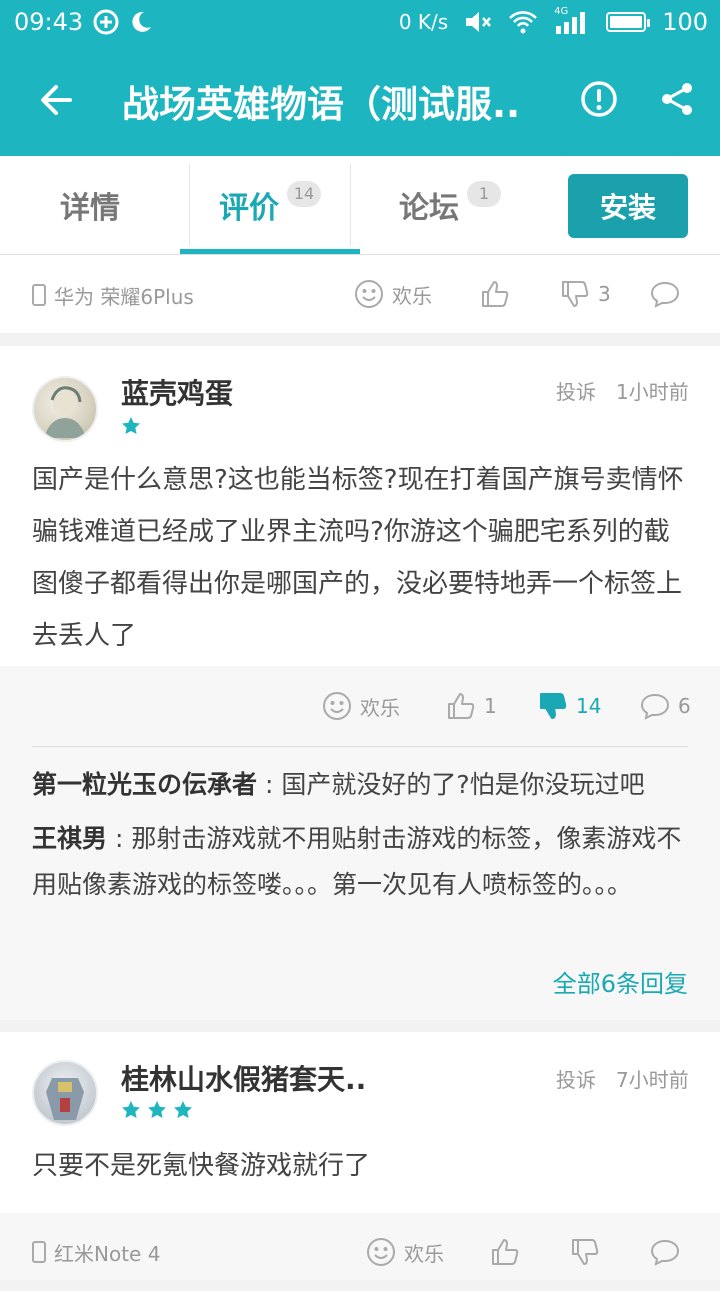  What do you see at coordinates (652, 1080) in the screenshot?
I see `review-time: 7小时前` at bounding box center [652, 1080].